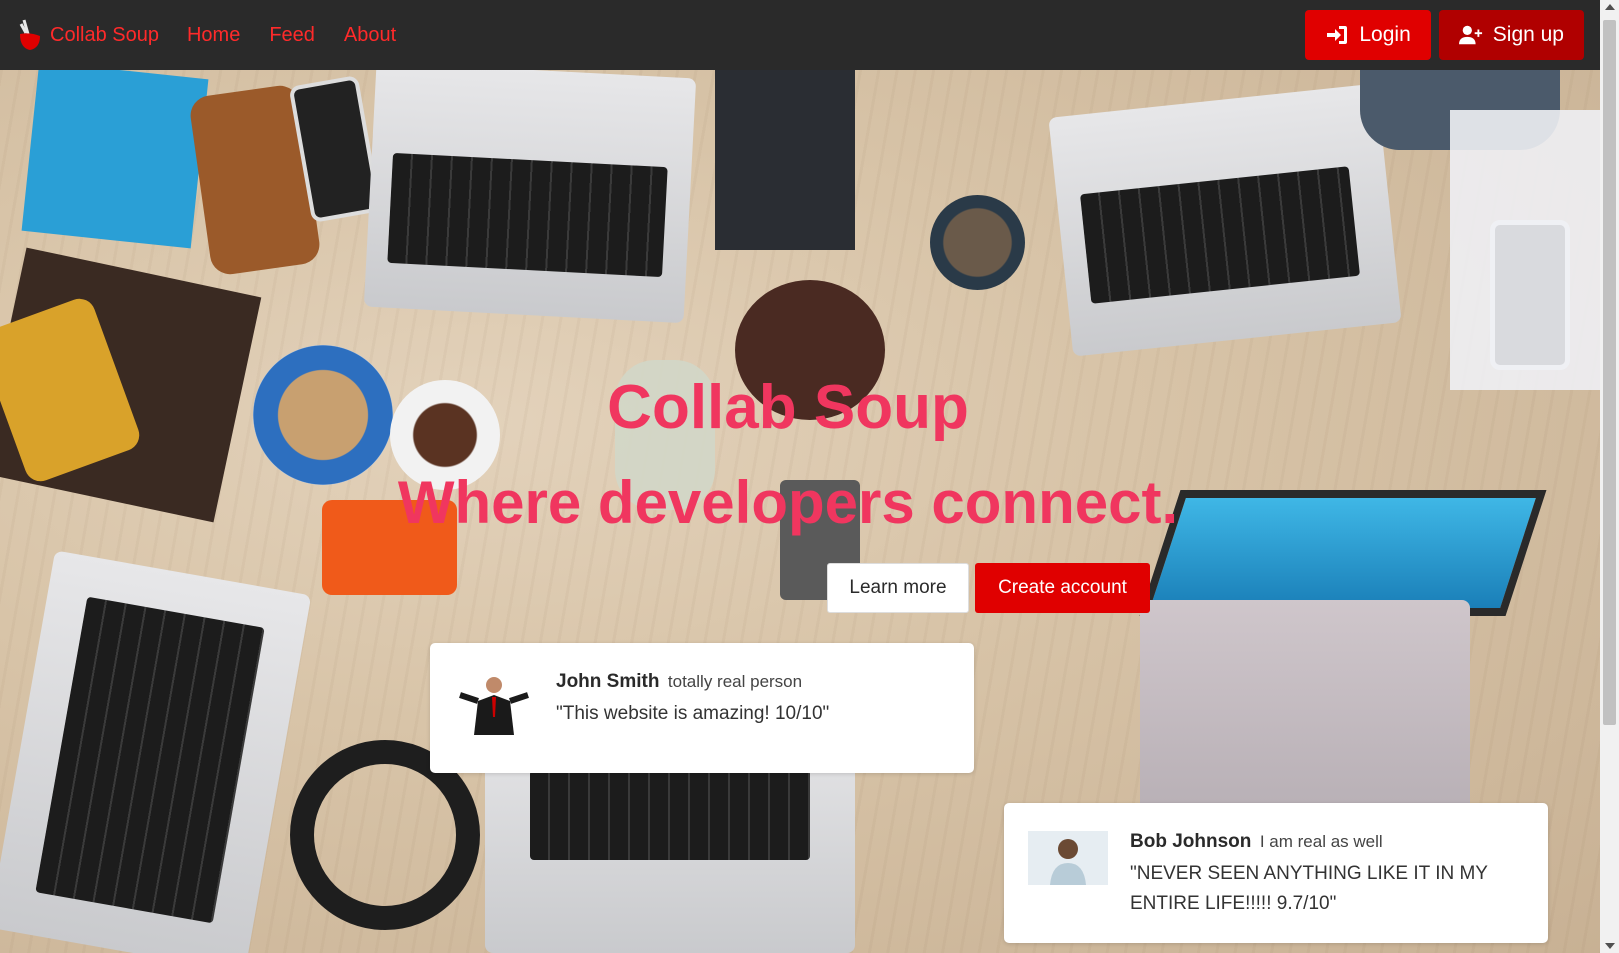 Image resolution: width=1619 pixels, height=953 pixels. What do you see at coordinates (1610, 946) in the screenshot?
I see `scroll-down-icon` at bounding box center [1610, 946].